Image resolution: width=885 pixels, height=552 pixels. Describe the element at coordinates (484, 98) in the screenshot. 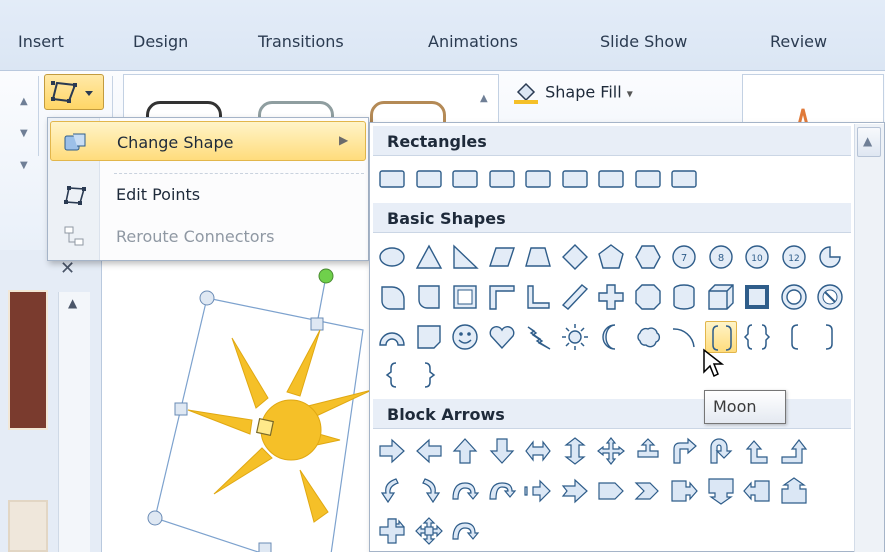

I see `gallery-scroll-up-icon: ▲` at that location.